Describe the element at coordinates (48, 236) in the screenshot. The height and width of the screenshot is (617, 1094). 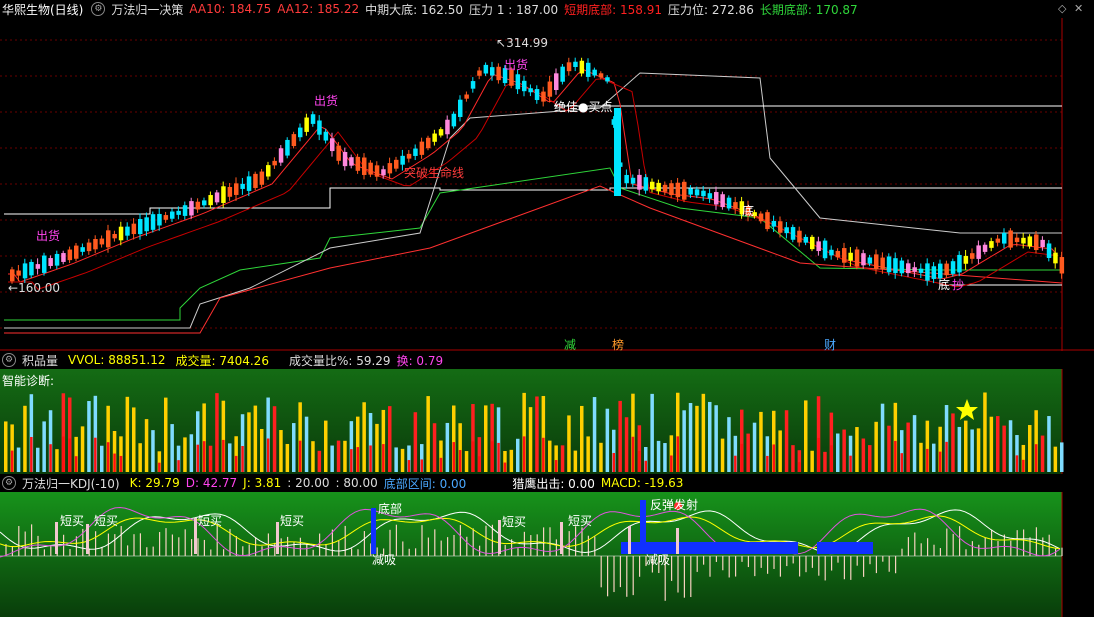
I see `sell-signal-label: 出货` at that location.